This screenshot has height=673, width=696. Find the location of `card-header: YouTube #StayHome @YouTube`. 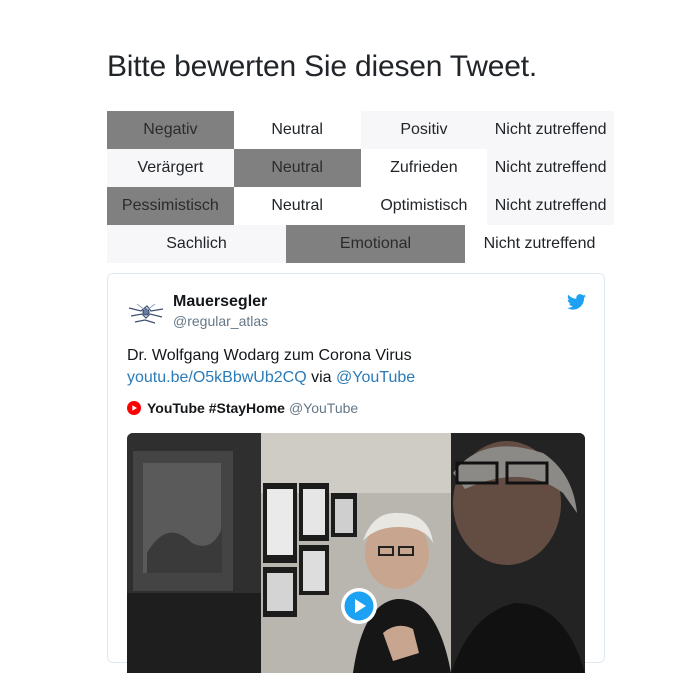

card-header: YouTube #StayHome @YouTube is located at coordinates (242, 408).